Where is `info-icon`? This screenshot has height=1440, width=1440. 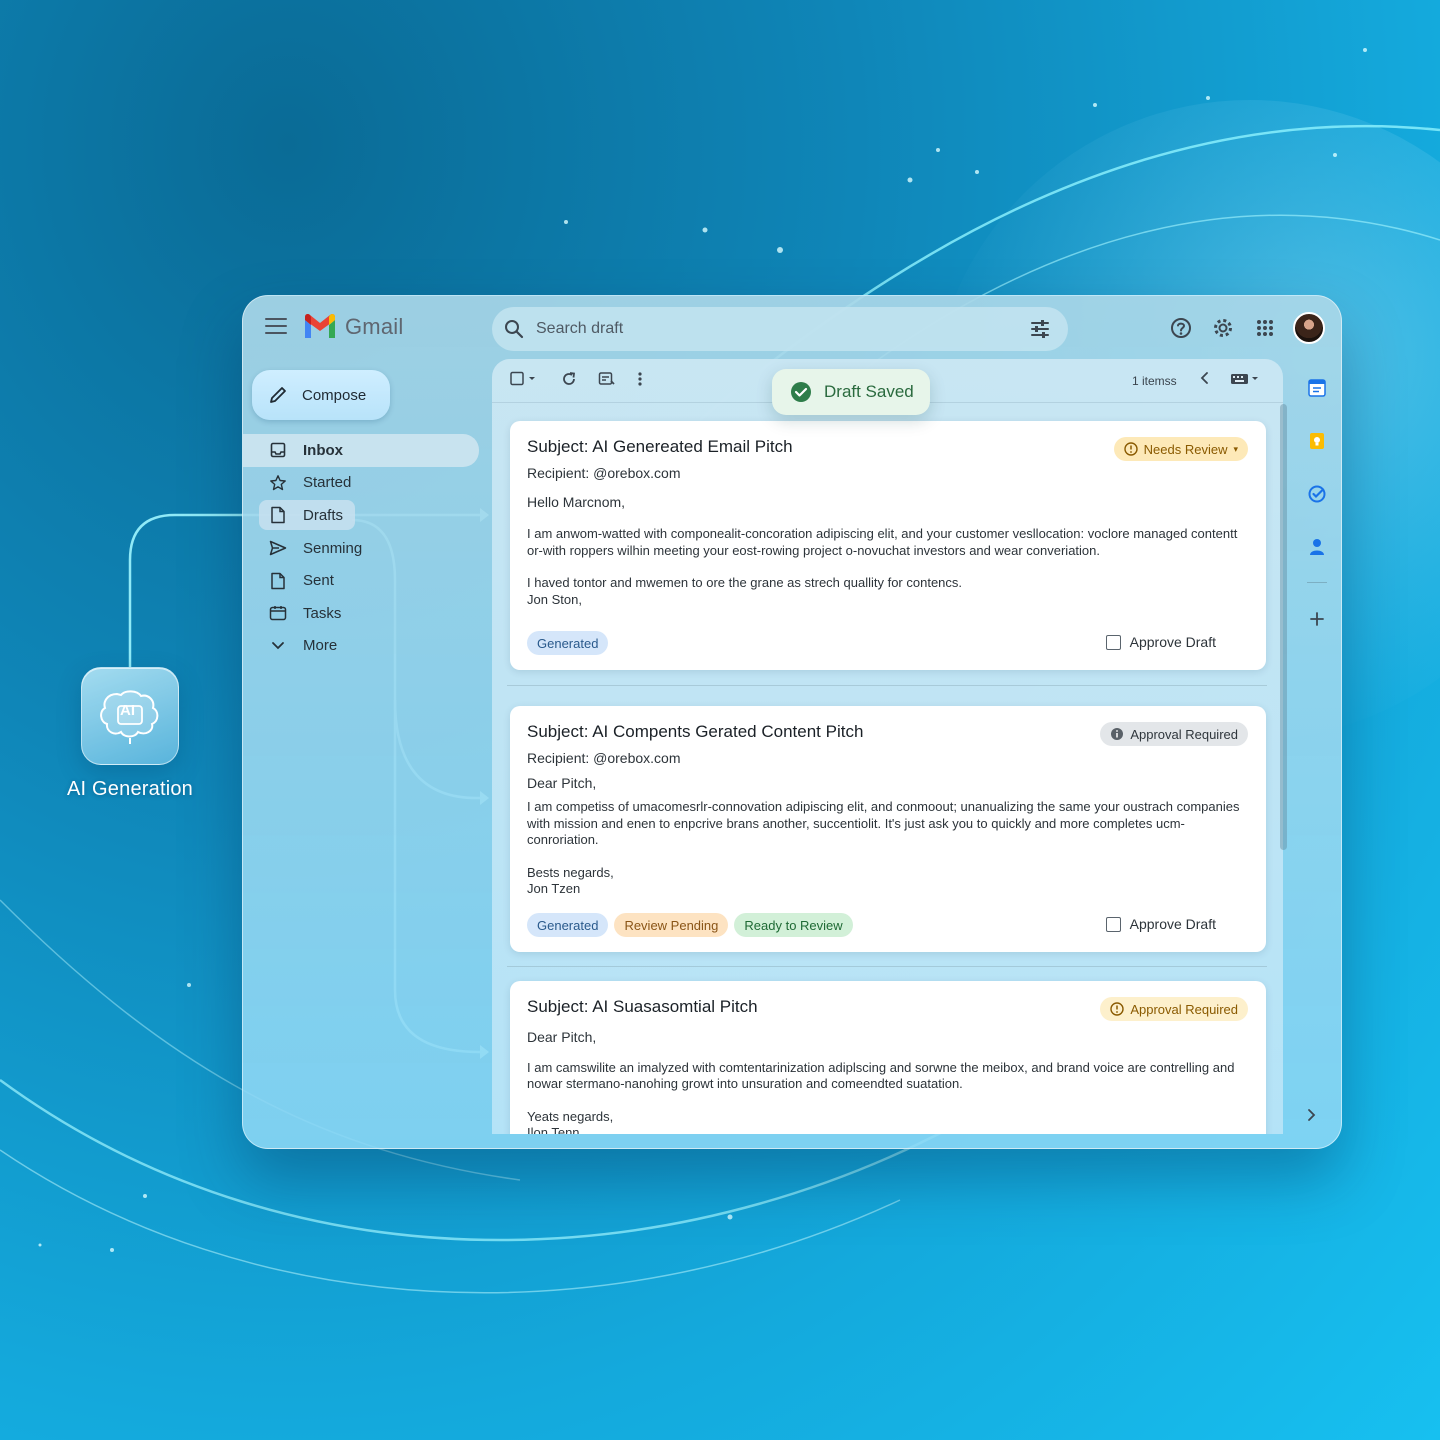 info-icon is located at coordinates (1117, 734).